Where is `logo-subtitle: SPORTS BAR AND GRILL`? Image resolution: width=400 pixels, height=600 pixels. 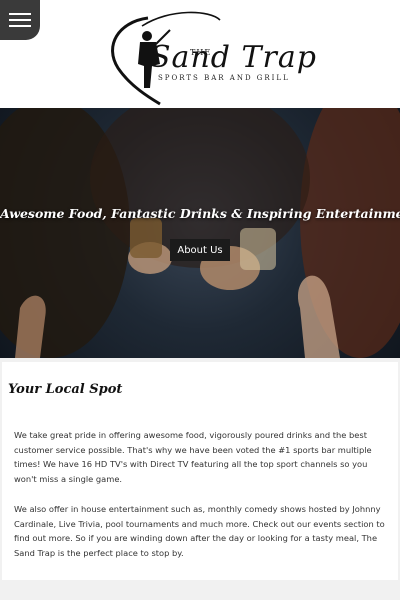
logo-subtitle: SPORTS BAR AND GRILL is located at coordinates (224, 78).